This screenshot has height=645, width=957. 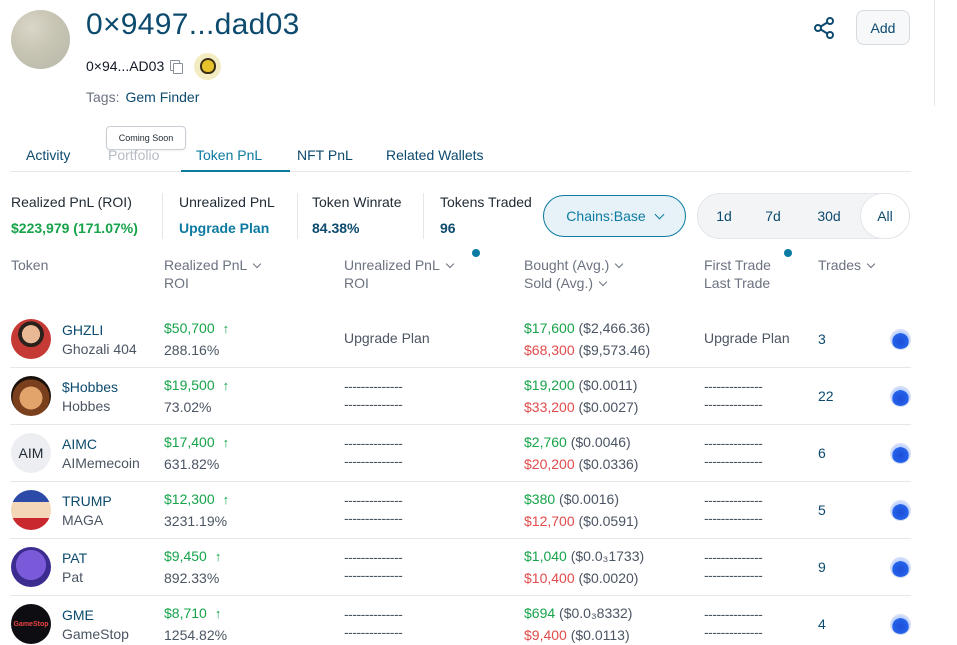 I want to click on roi-value: 73.02%, so click(x=188, y=407).